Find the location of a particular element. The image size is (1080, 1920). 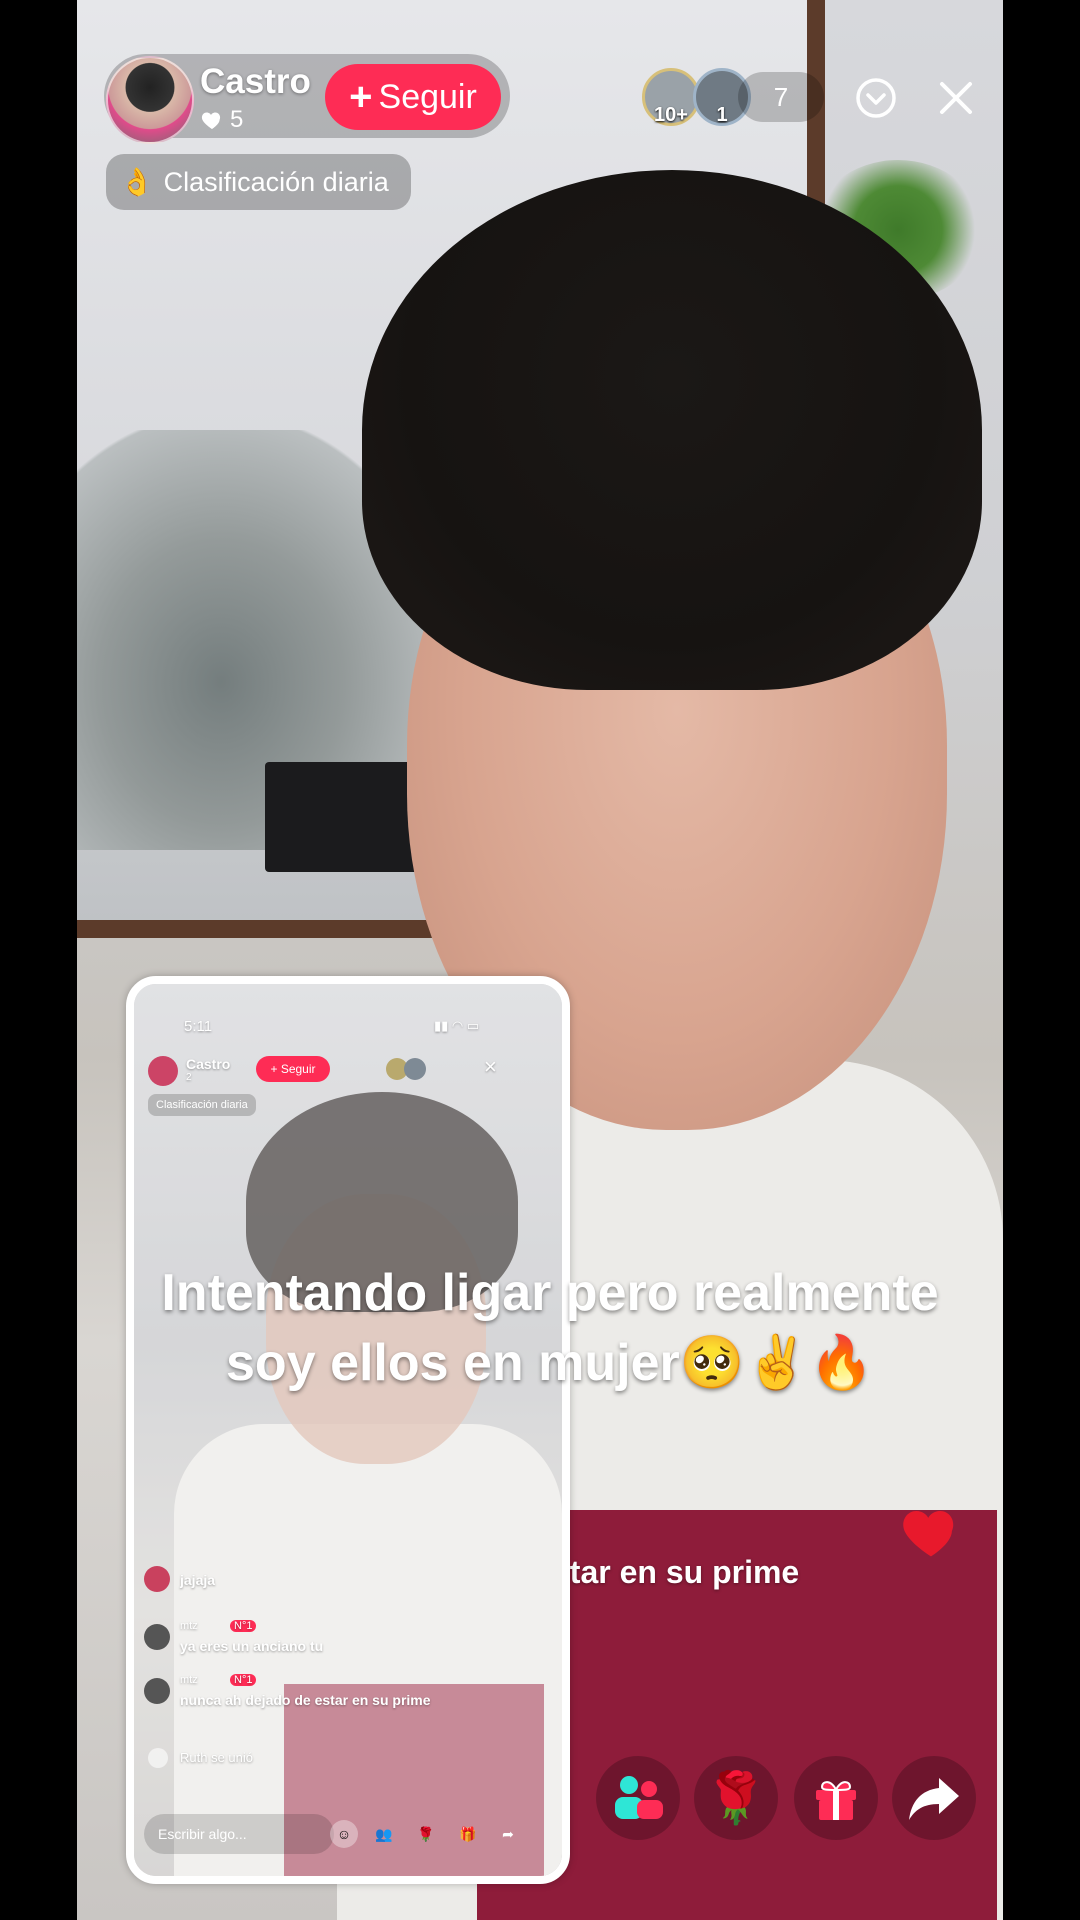

multi-guest-button is located at coordinates (638, 1798).